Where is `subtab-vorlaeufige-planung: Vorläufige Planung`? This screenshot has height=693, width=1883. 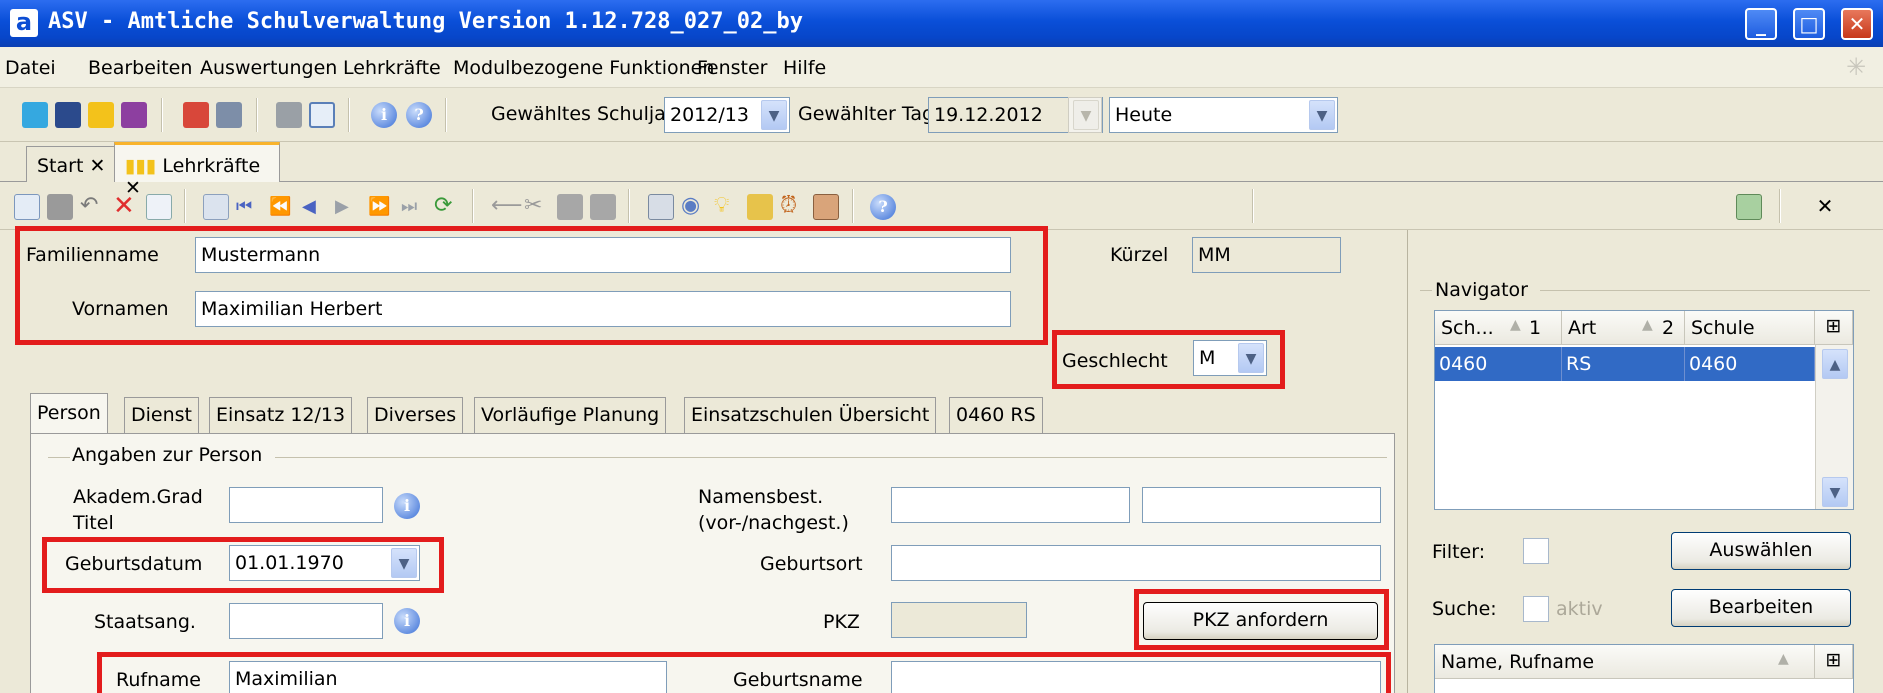
subtab-vorlaeufige-planung: Vorläufige Planung is located at coordinates (570, 415).